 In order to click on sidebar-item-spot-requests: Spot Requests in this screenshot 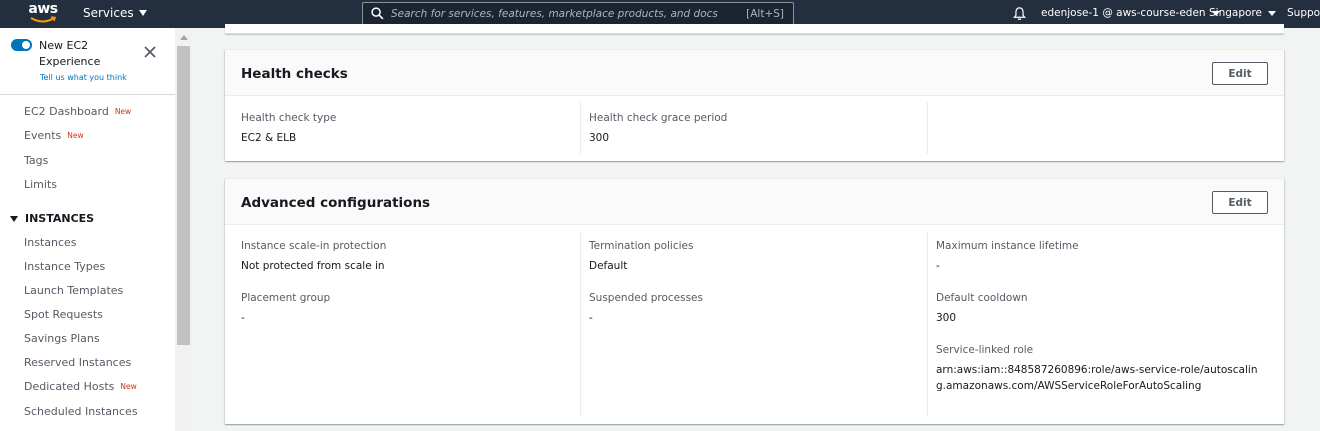, I will do `click(63, 314)`.